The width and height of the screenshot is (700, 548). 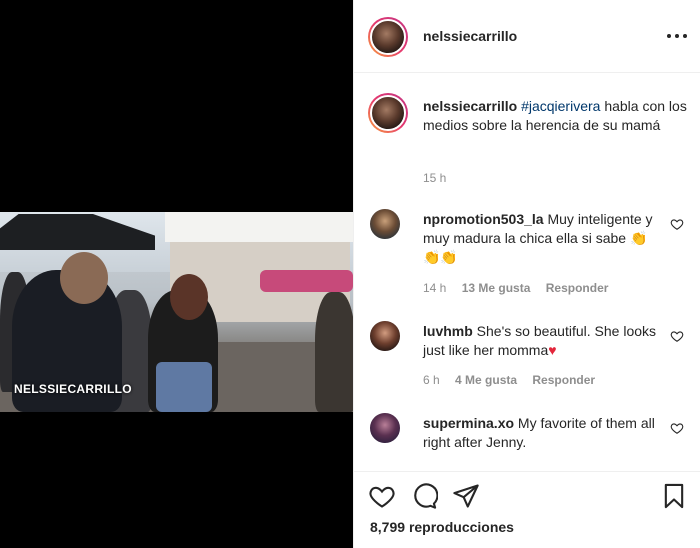 What do you see at coordinates (448, 331) in the screenshot?
I see `comment-username: luvhmb` at bounding box center [448, 331].